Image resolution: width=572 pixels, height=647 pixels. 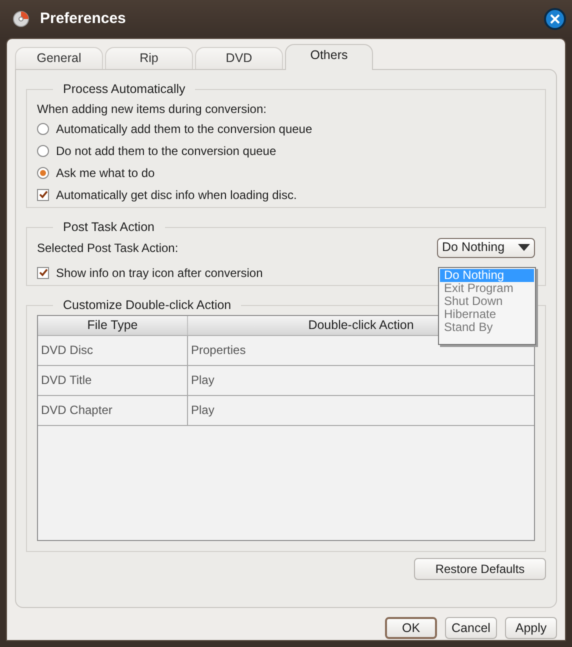 I want to click on option-label: Automatically get disc info when loading disc., so click(x=176, y=195).